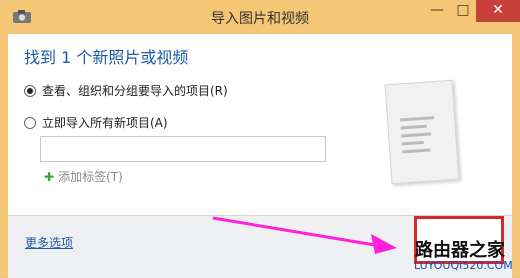  Describe the element at coordinates (30, 122) in the screenshot. I see `radio-import-all` at that location.